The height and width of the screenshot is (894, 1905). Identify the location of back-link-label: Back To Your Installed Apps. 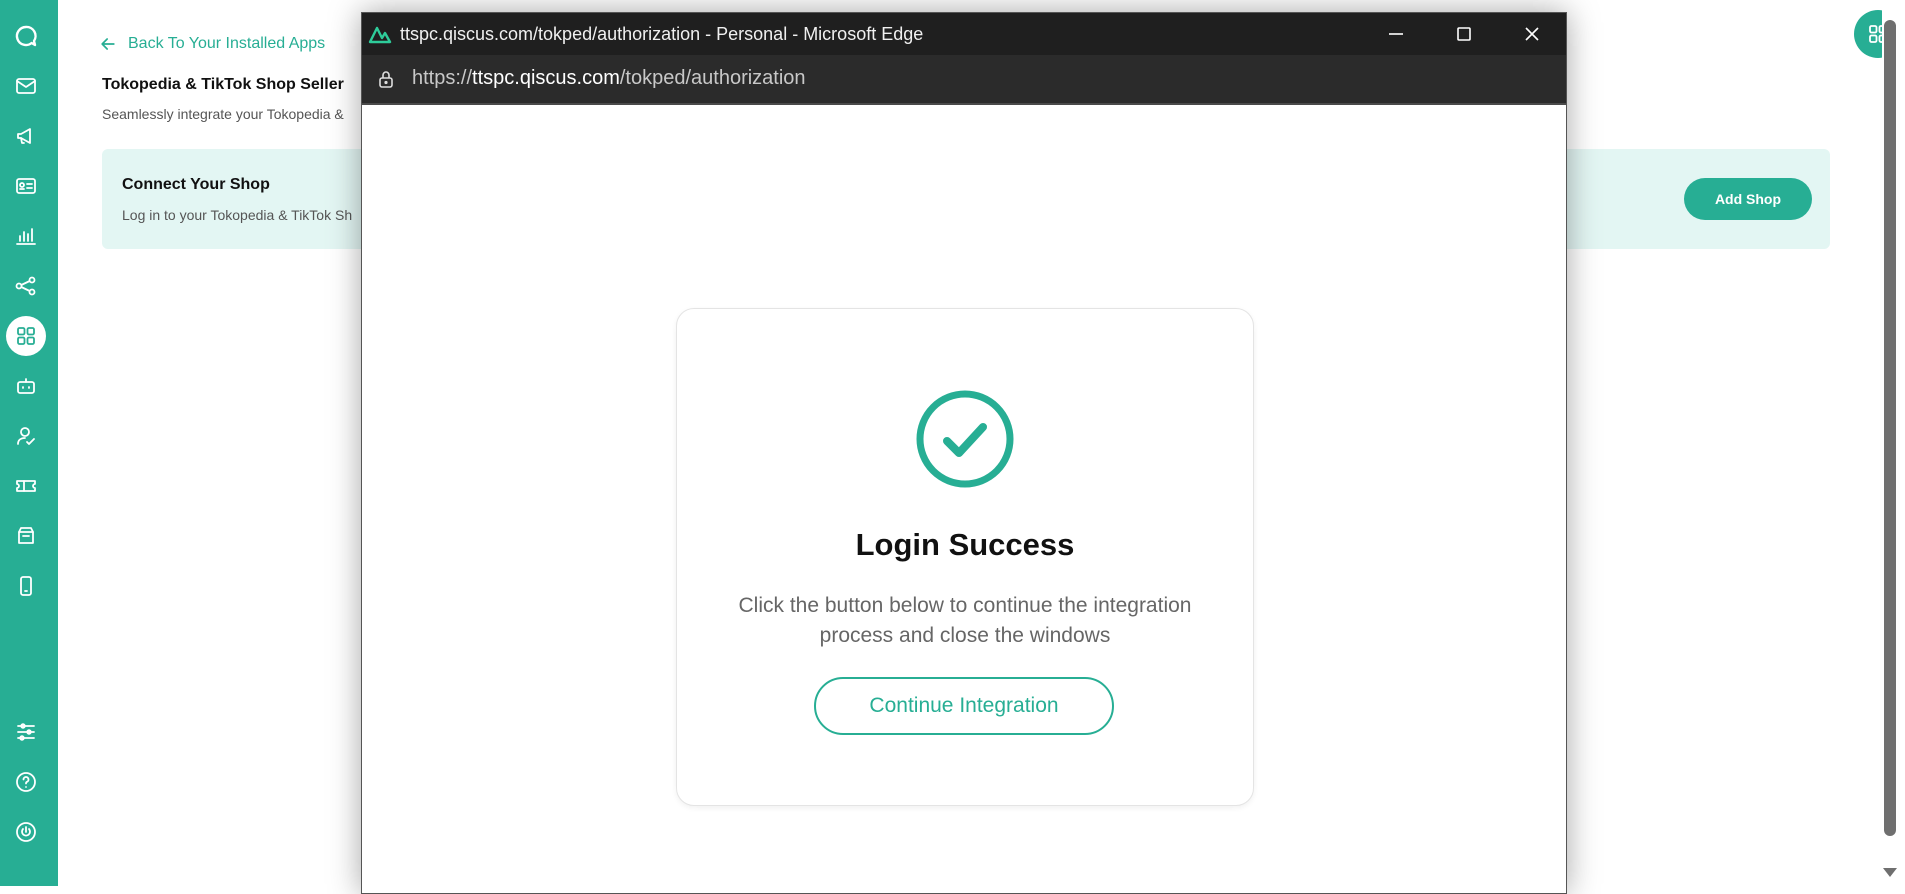
(227, 43).